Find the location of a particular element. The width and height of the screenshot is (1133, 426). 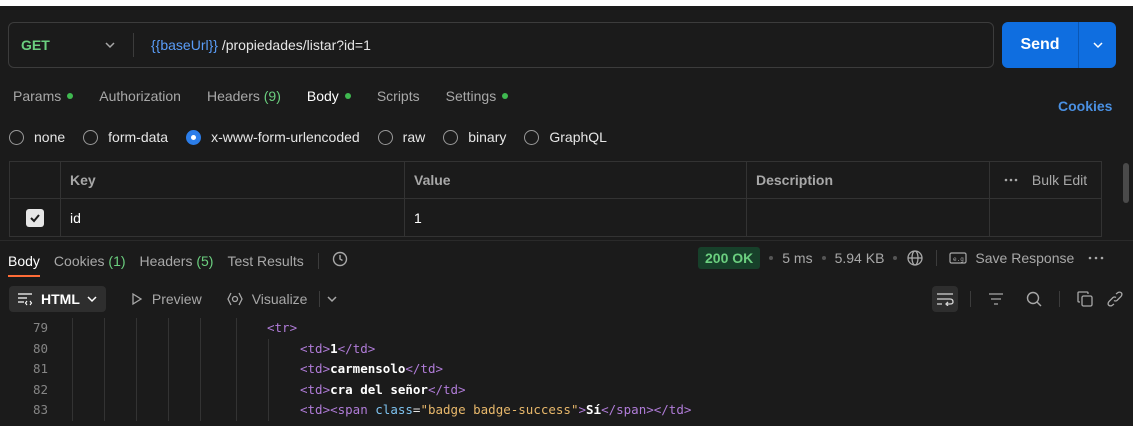

send-button: Send is located at coordinates (1040, 45).